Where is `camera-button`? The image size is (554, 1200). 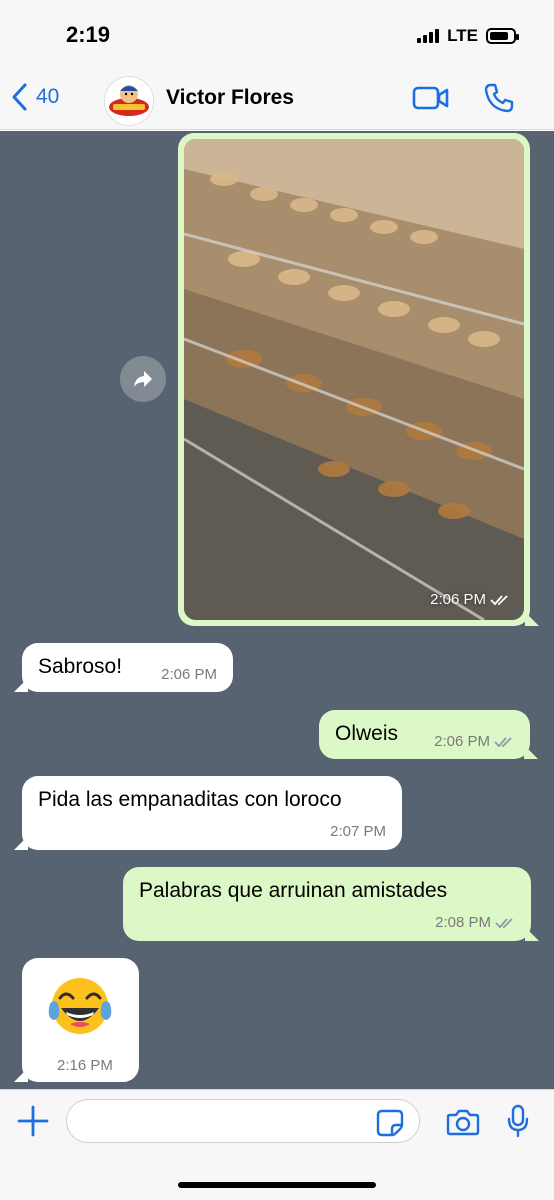
camera-button is located at coordinates (463, 1124).